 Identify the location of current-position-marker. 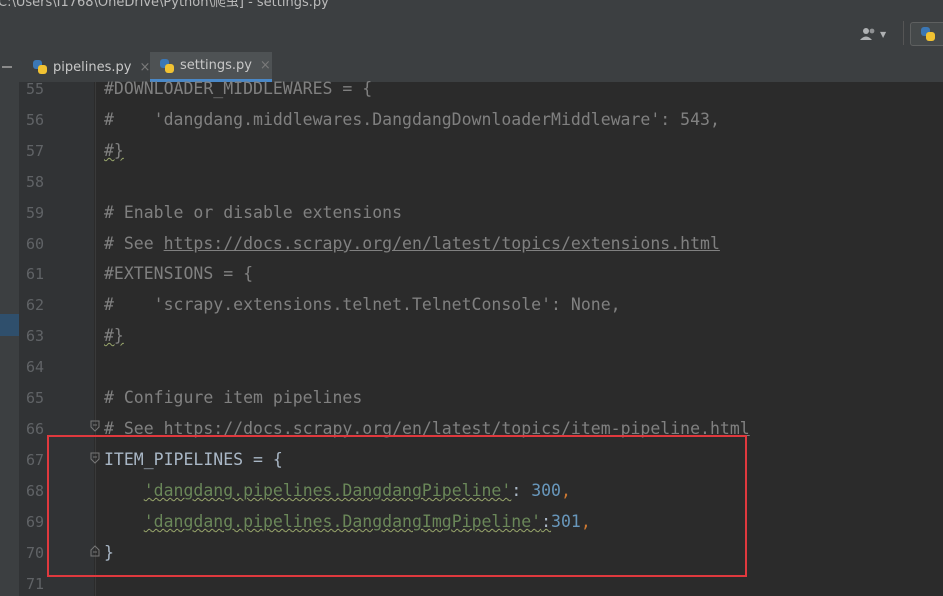
(9, 325).